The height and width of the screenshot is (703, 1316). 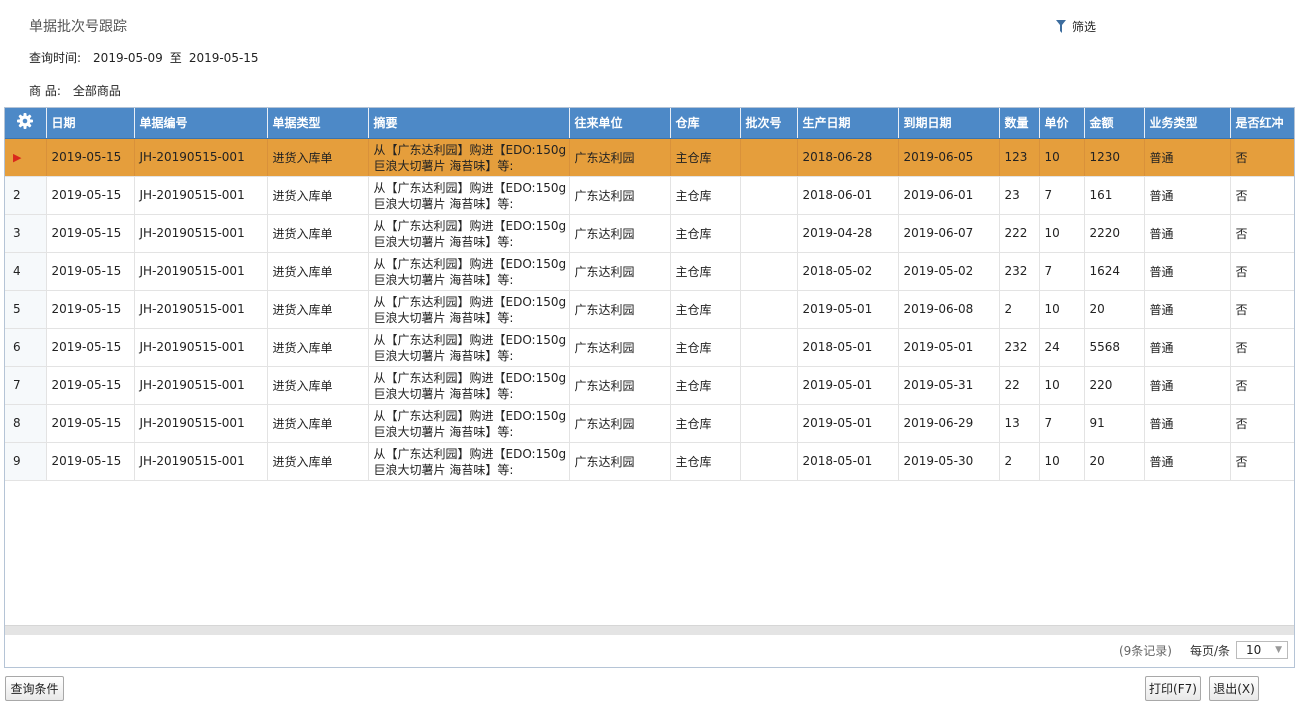 I want to click on column-header-business-type: 业务类型, so click(x=1187, y=123).